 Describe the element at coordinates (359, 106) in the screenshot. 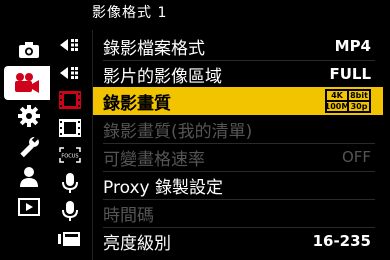

I see `badge-frame-rate: 30p` at that location.